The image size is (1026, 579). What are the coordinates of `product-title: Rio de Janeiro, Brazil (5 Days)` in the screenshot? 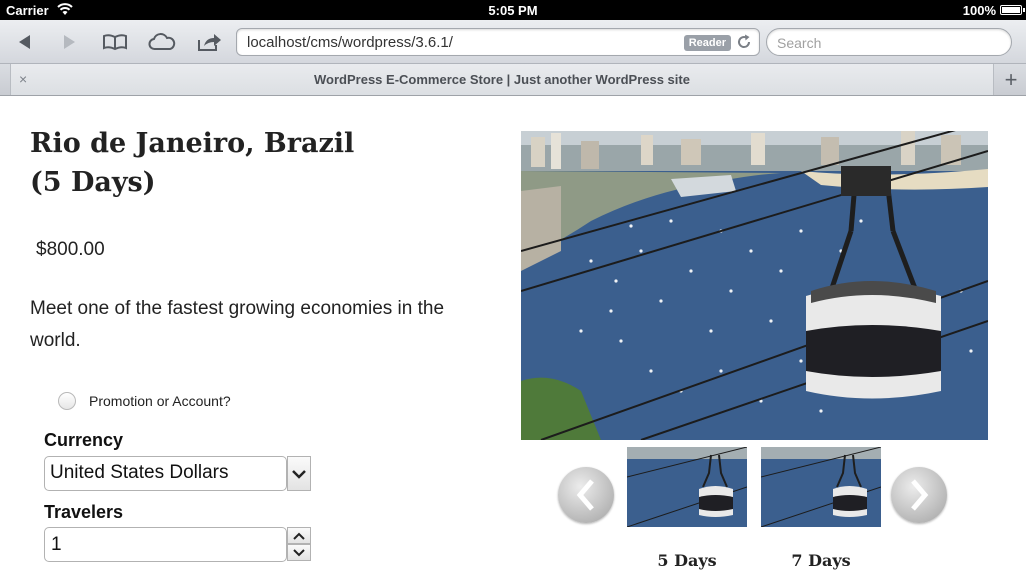 It's located at (250, 163).